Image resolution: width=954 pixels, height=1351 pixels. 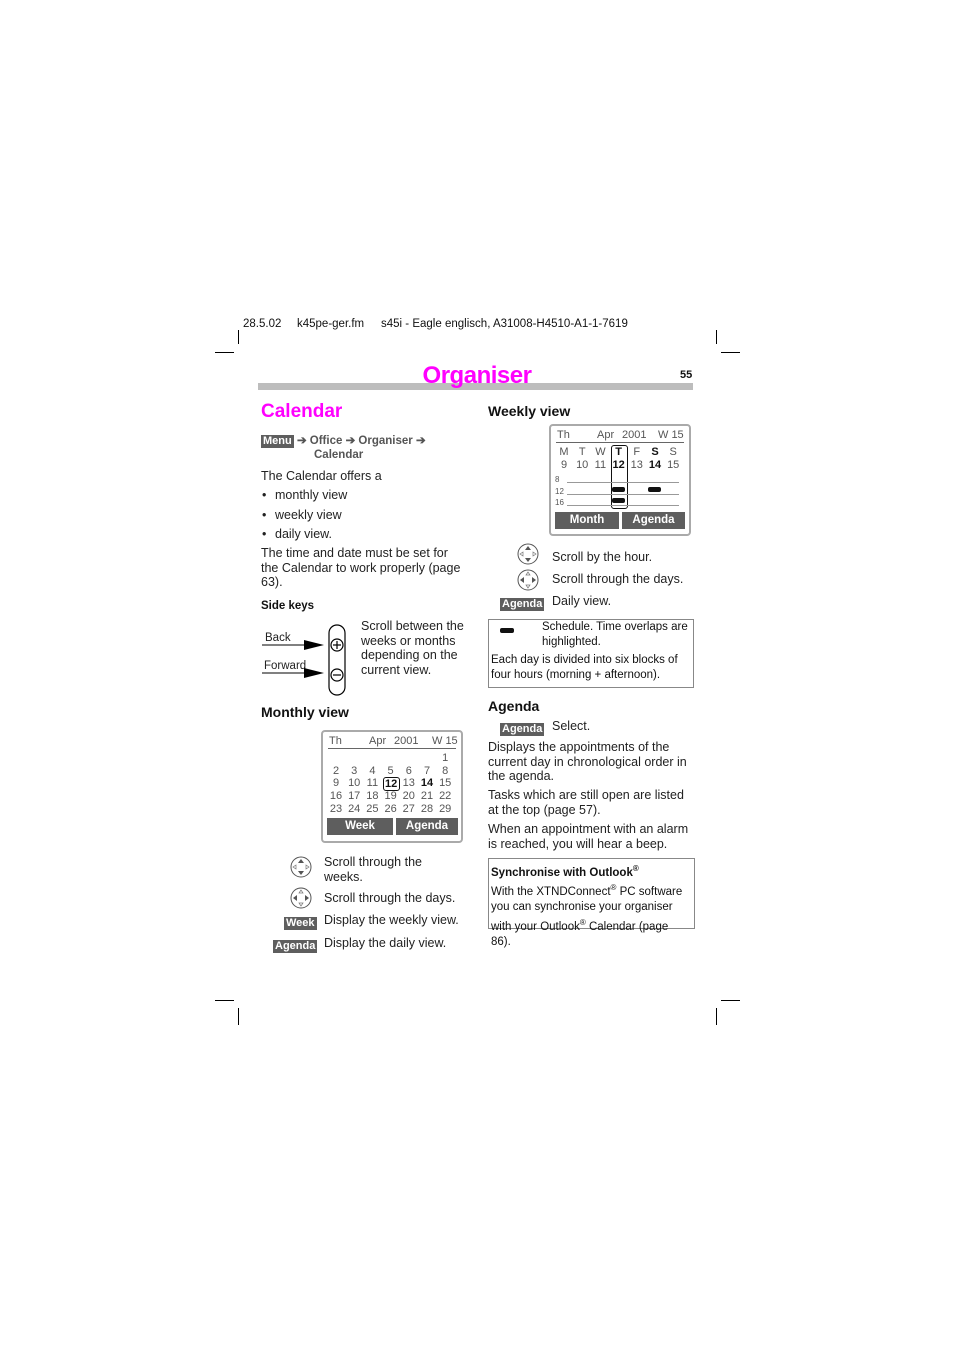 What do you see at coordinates (408, 770) in the screenshot?
I see `calendar-day: 6` at bounding box center [408, 770].